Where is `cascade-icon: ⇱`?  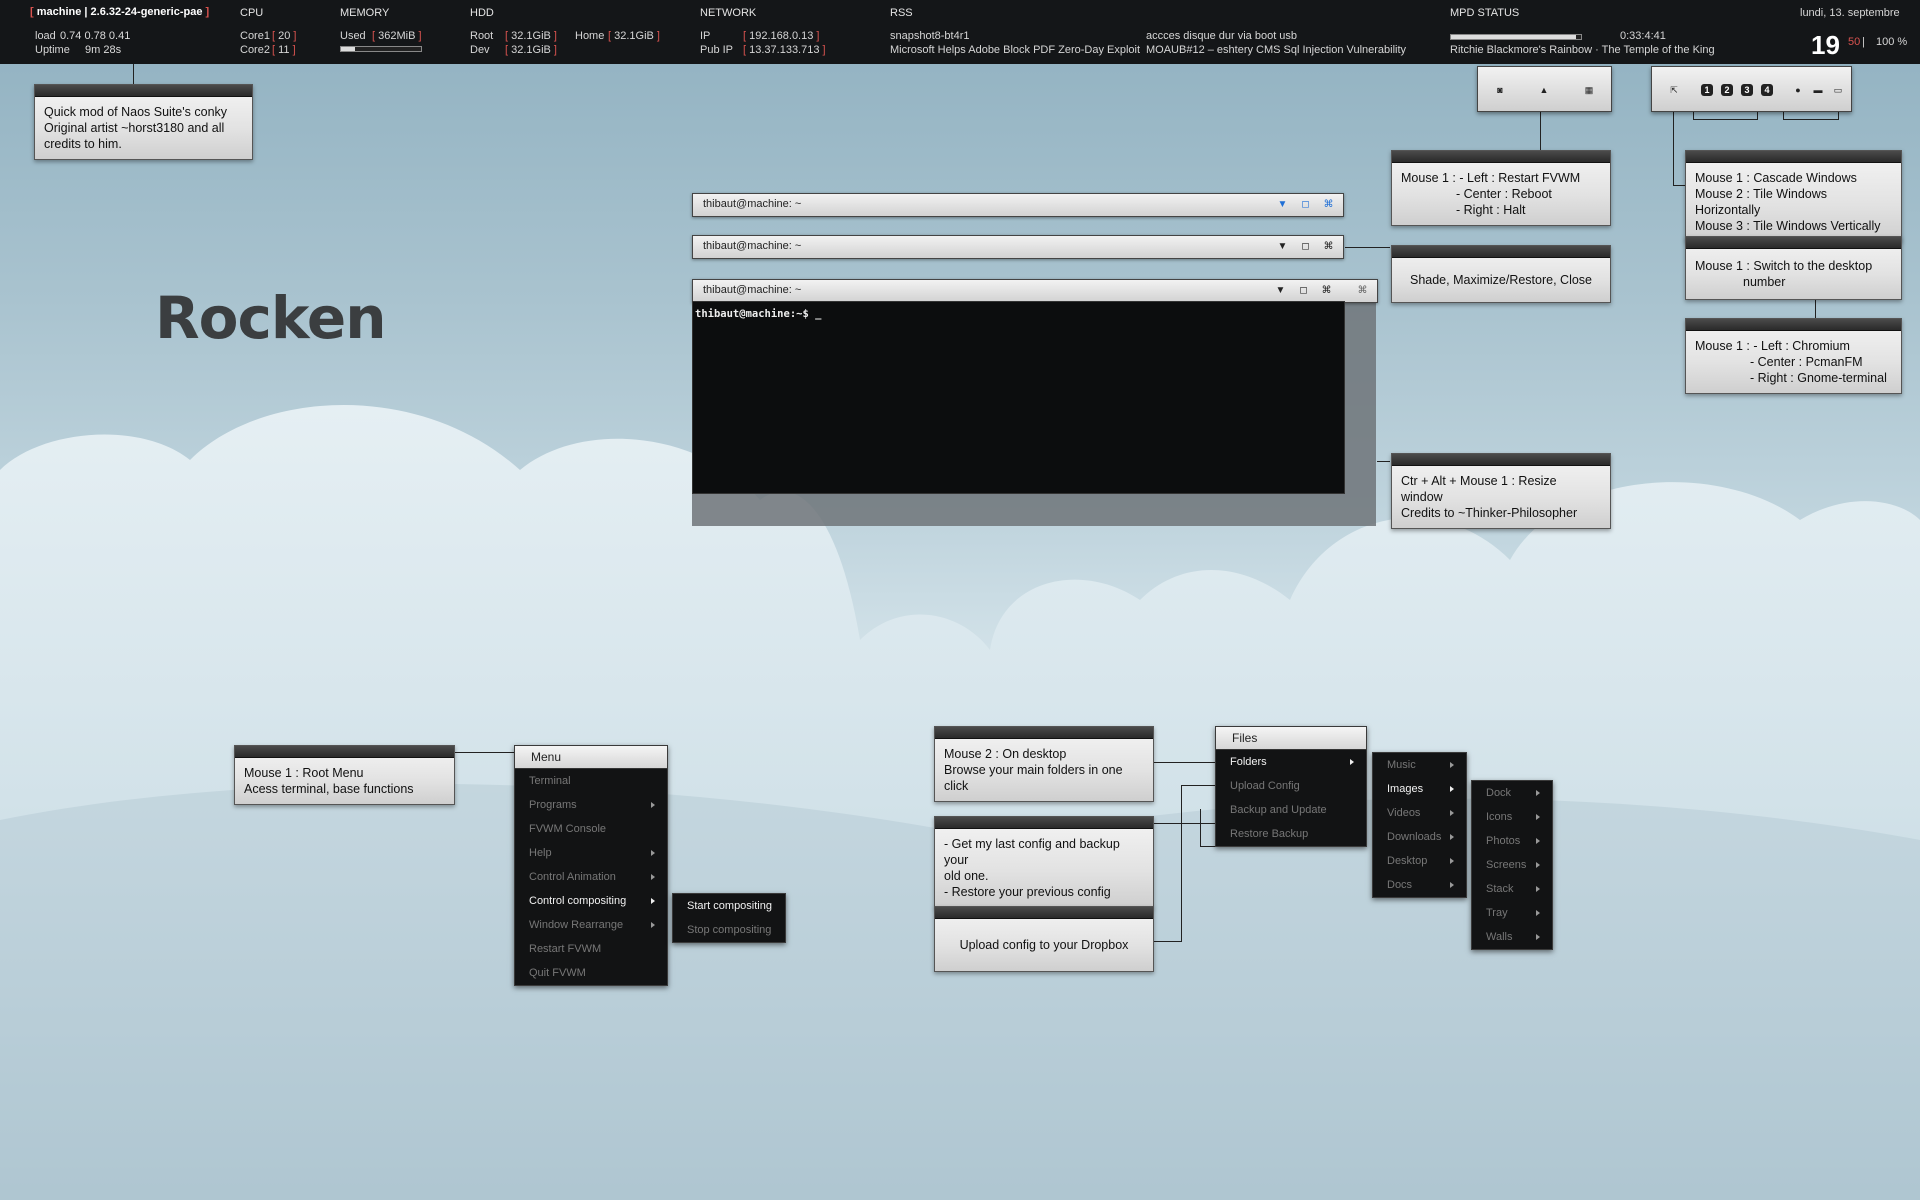
cascade-icon: ⇱ is located at coordinates (1674, 90).